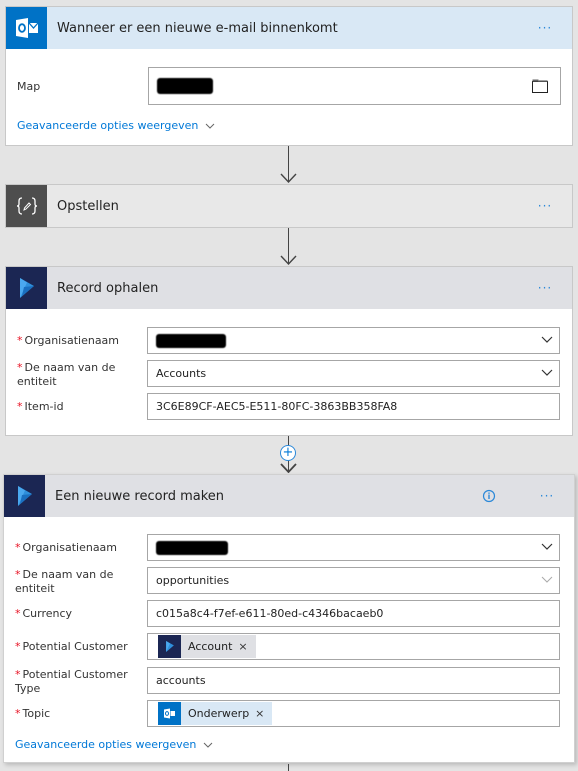 The height and width of the screenshot is (771, 578). Describe the element at coordinates (44, 406) in the screenshot. I see `field-label-text: Item-id` at that location.